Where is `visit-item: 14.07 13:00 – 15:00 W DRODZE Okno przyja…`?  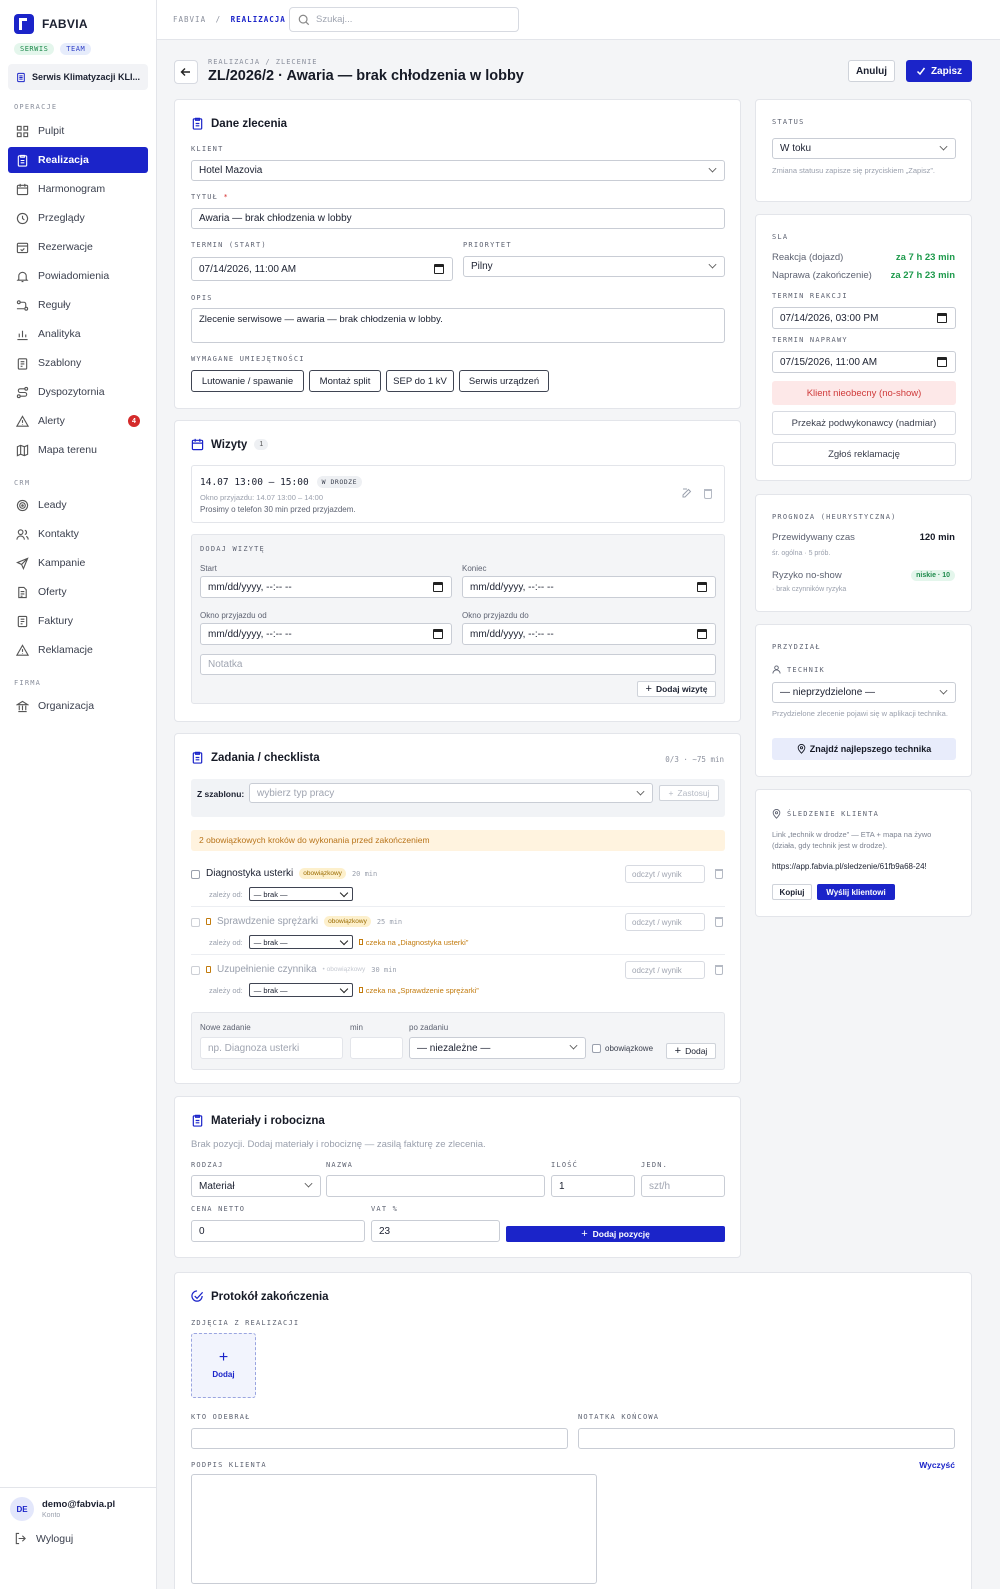
visit-item: 14.07 13:00 – 15:00 W DRODZE Okno przyja… is located at coordinates (458, 494).